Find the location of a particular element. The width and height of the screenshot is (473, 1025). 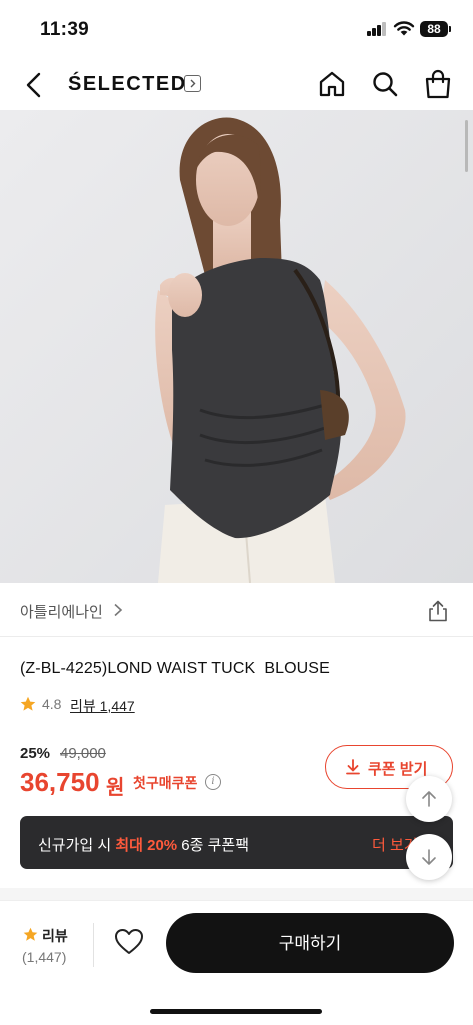

sale-price: 36,750 is located at coordinates (60, 782).